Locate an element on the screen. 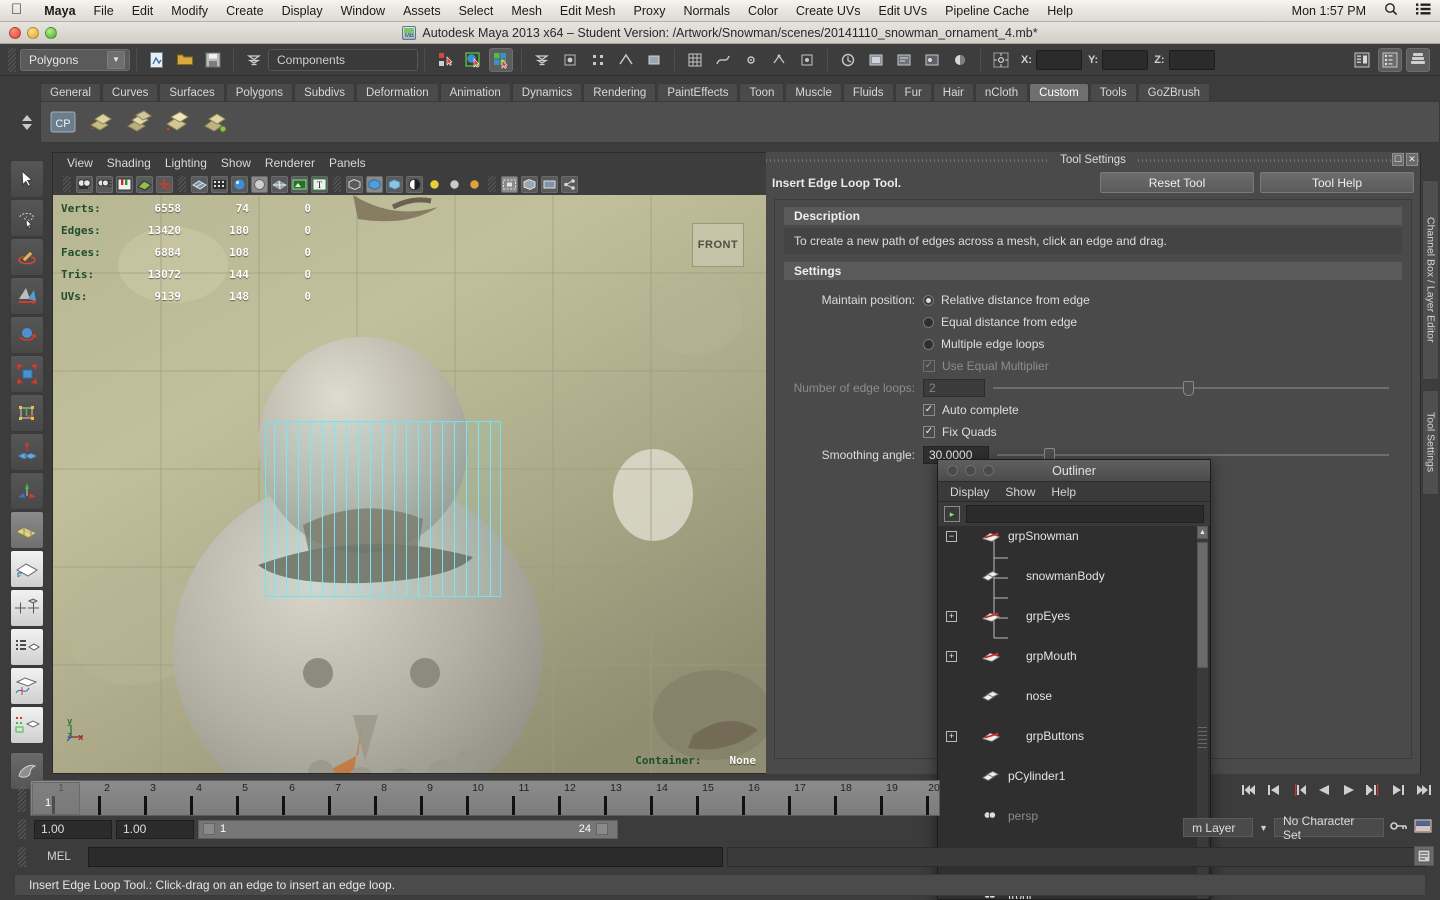 This screenshot has width=1440, height=900. slider-number-of-edge-loops is located at coordinates (1191, 388).